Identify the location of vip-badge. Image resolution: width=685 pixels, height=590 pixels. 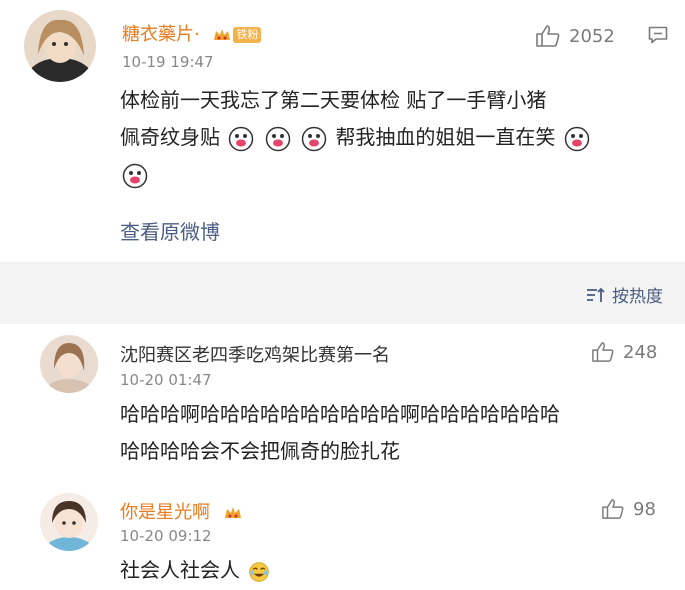
(233, 513).